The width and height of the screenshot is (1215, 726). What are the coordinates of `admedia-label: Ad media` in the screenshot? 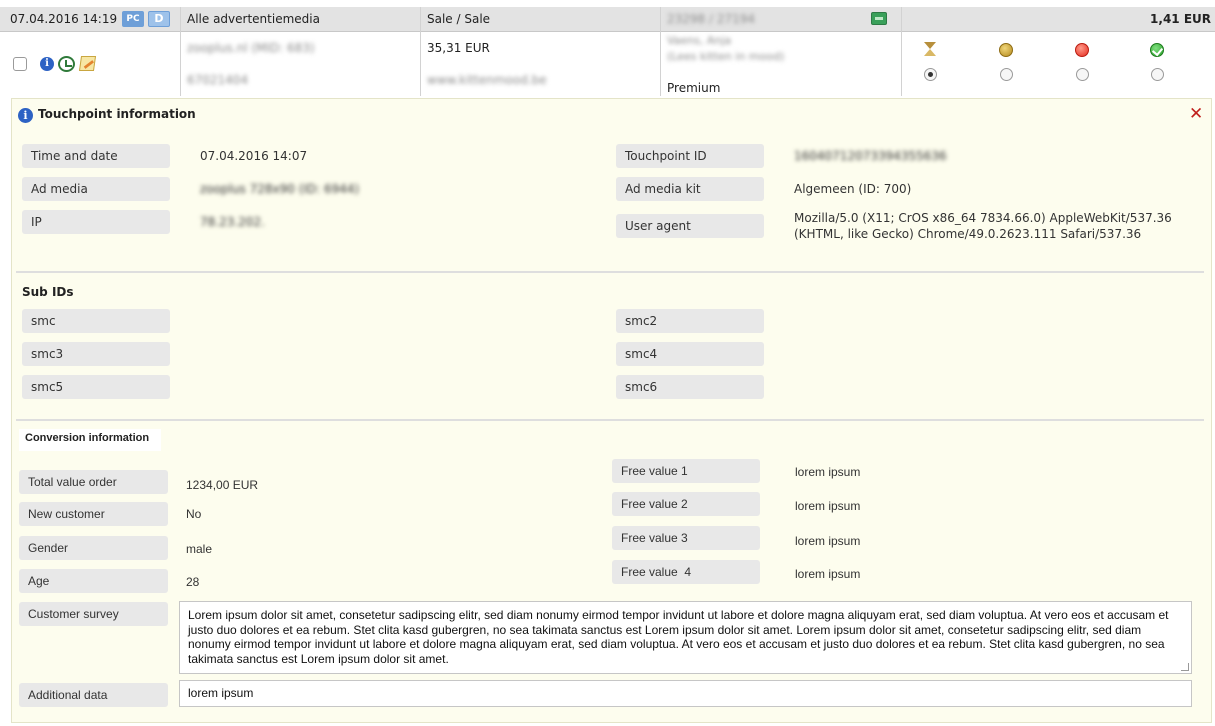 It's located at (96, 189).